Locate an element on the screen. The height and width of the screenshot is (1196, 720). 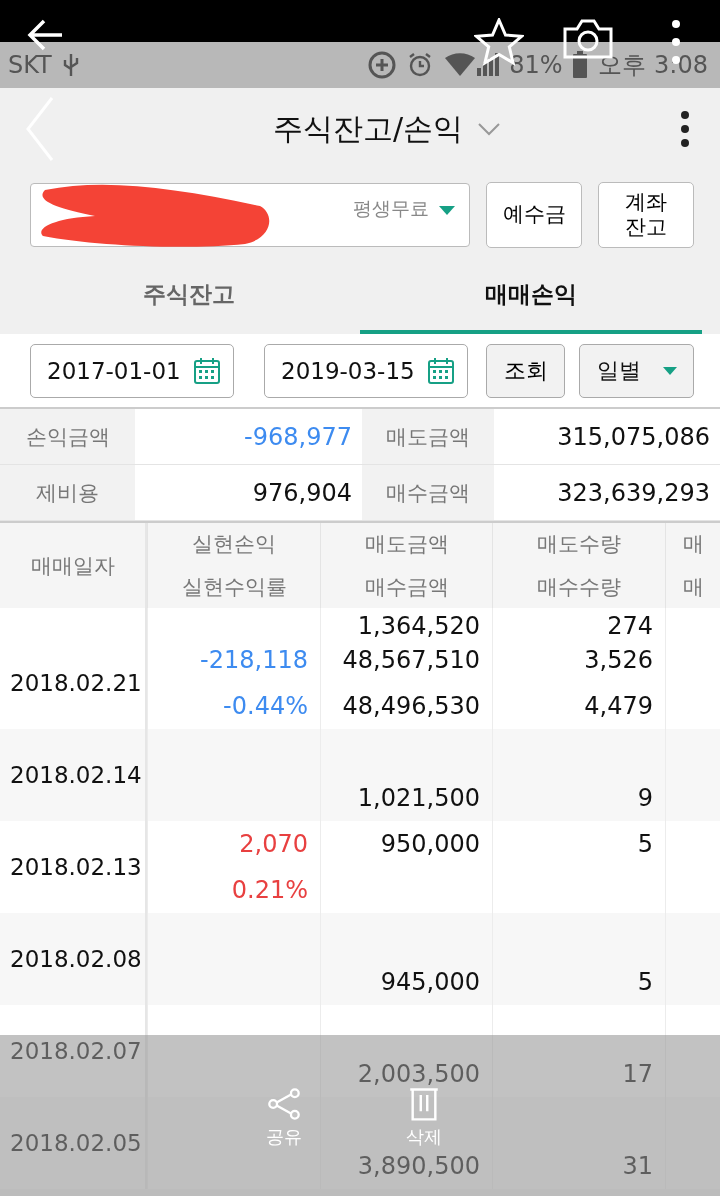
buy-quantity: 31 is located at coordinates (637, 1166).